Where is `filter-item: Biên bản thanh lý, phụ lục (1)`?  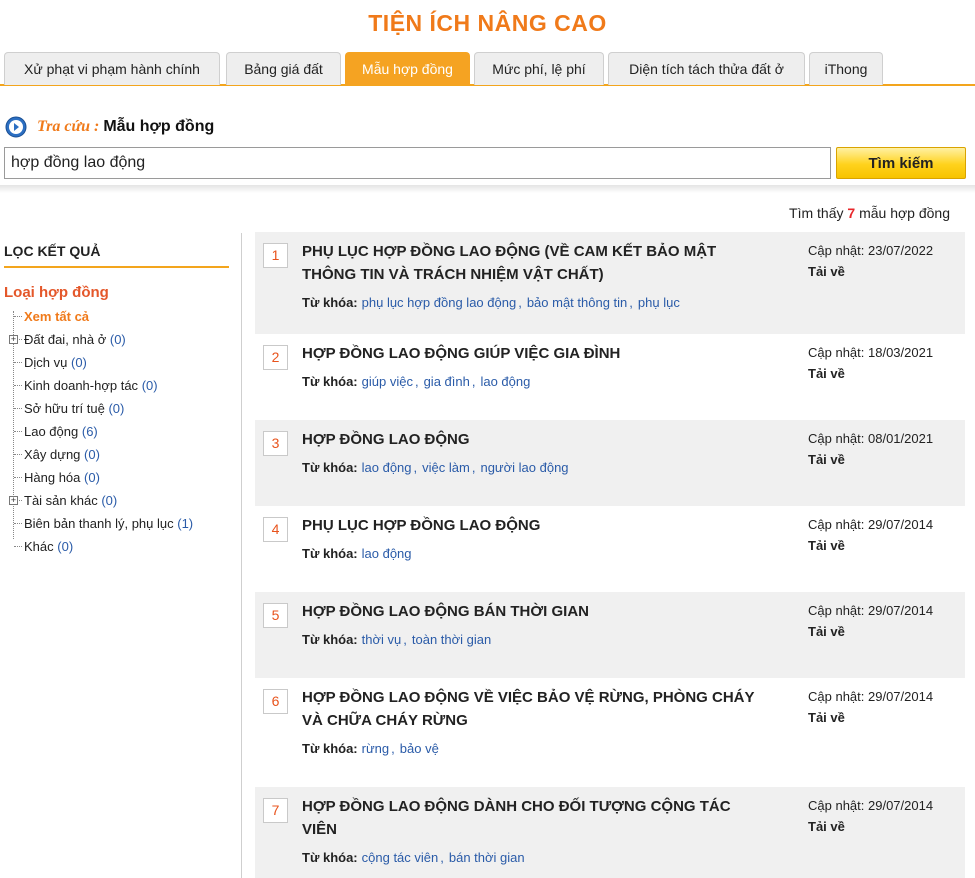 filter-item: Biên bản thanh lý, phụ lục (1) is located at coordinates (116, 523).